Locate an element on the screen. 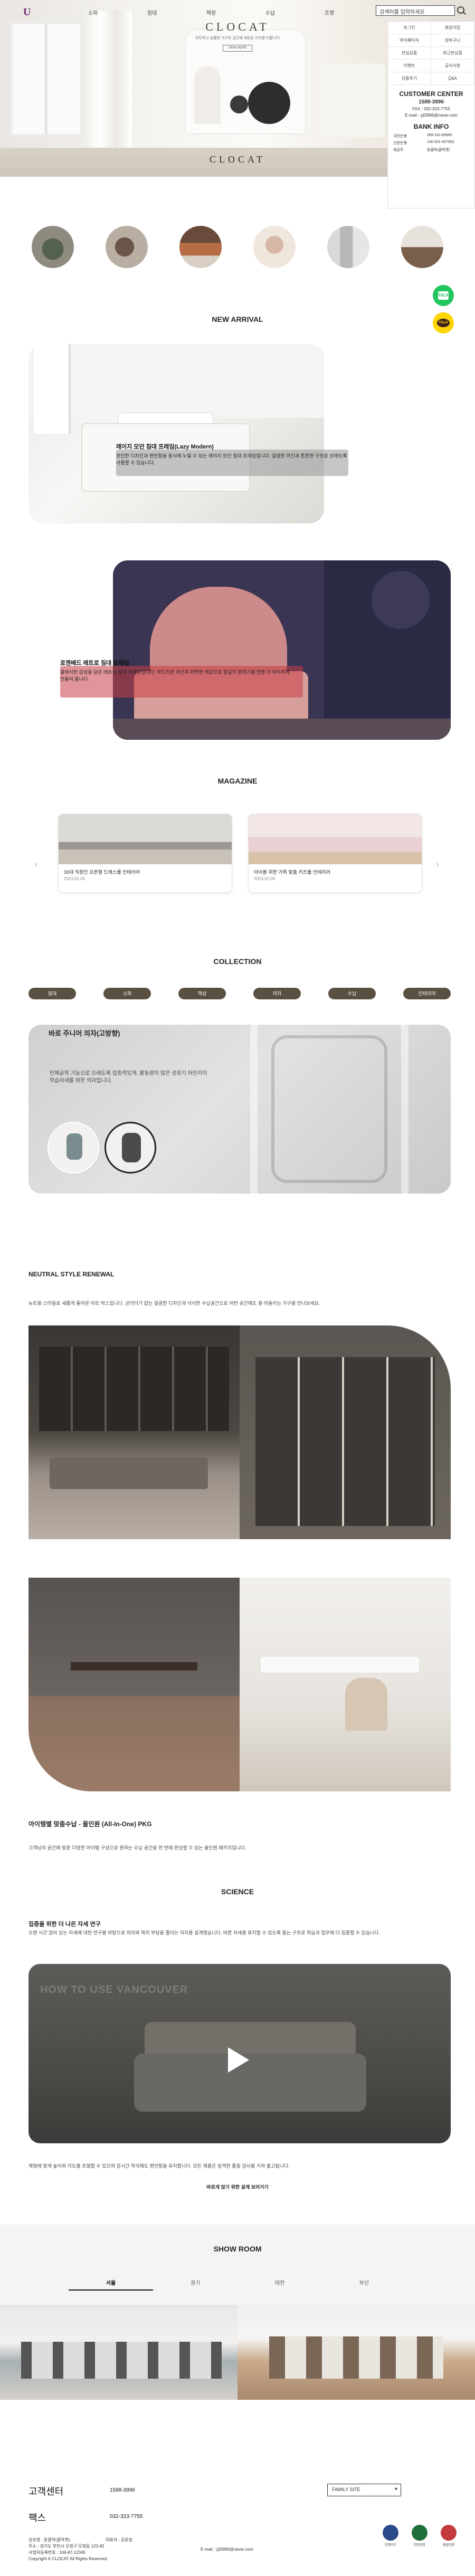 The width and height of the screenshot is (475, 2576). cert-badge-icon is located at coordinates (390, 2533).